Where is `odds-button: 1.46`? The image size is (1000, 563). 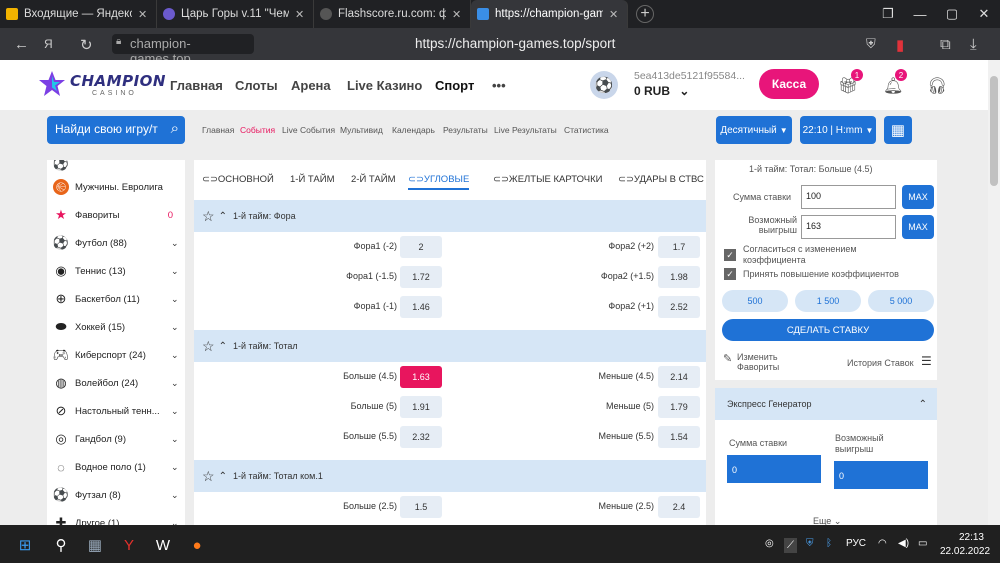 odds-button: 1.46 is located at coordinates (421, 307).